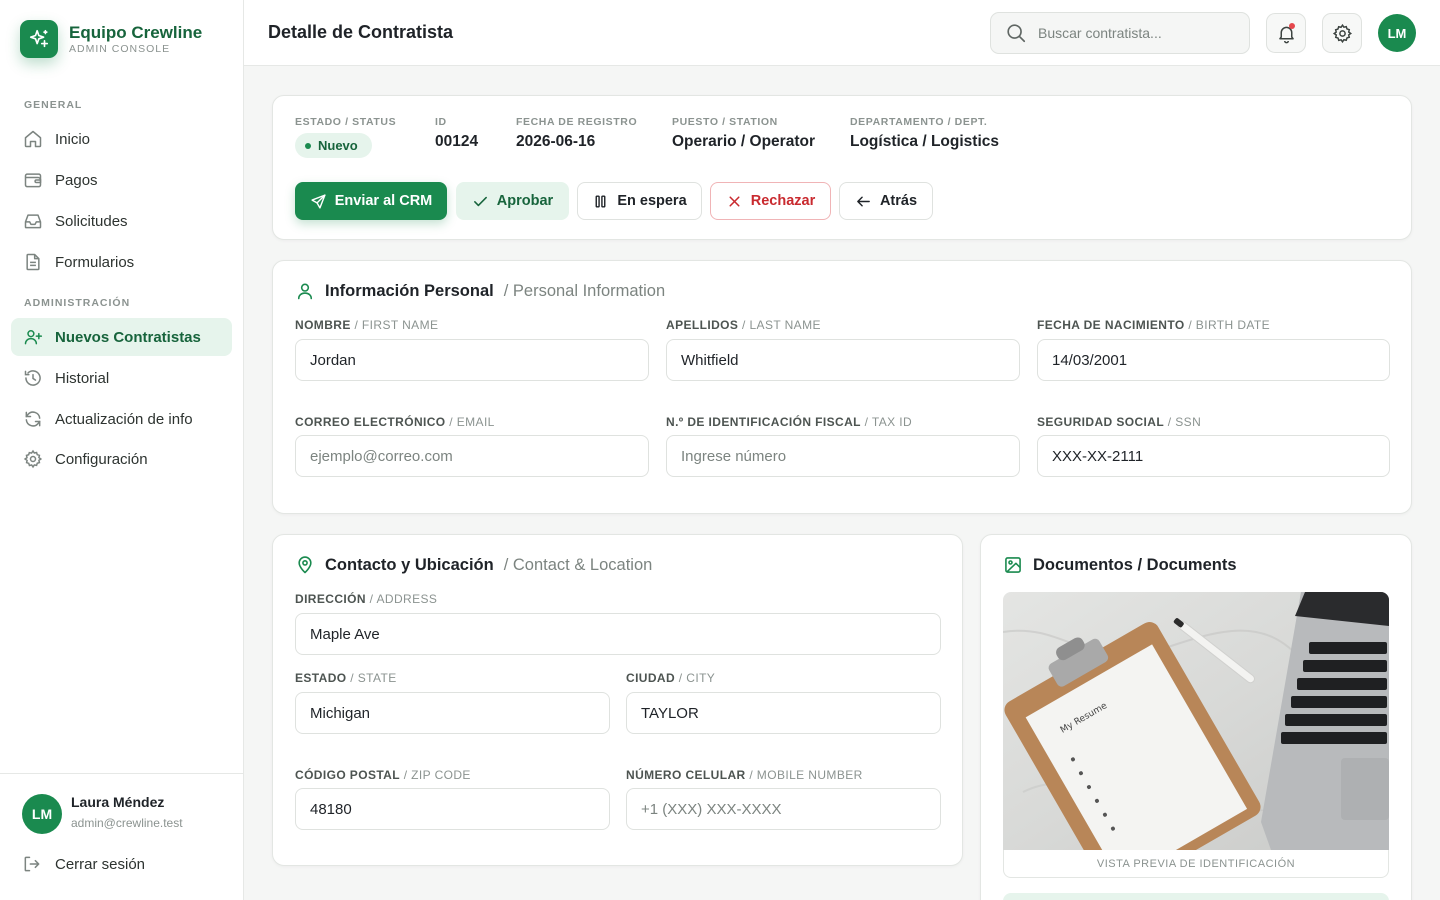 The height and width of the screenshot is (900, 1440). Describe the element at coordinates (725, 122) in the screenshot. I see `station-label: PUESTO / STATION` at that location.